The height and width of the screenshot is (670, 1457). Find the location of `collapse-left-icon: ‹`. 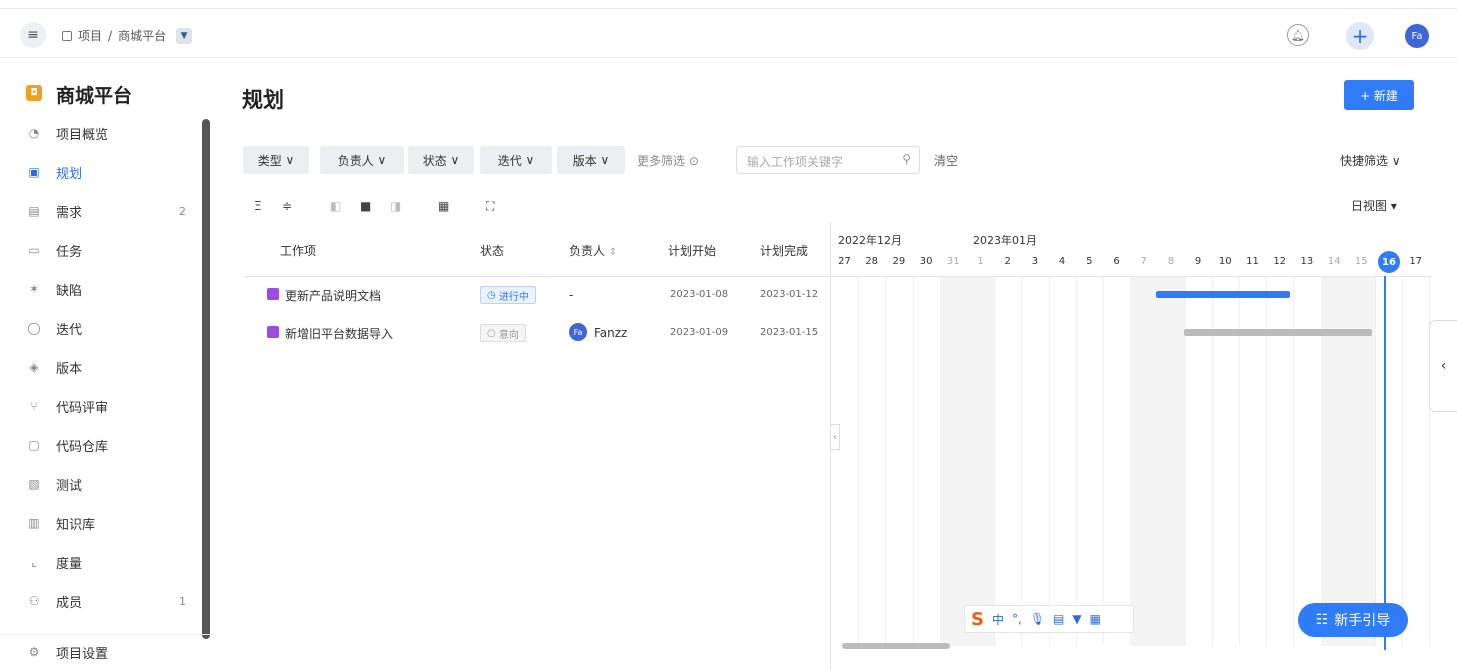

collapse-left-icon: ‹ is located at coordinates (835, 437).